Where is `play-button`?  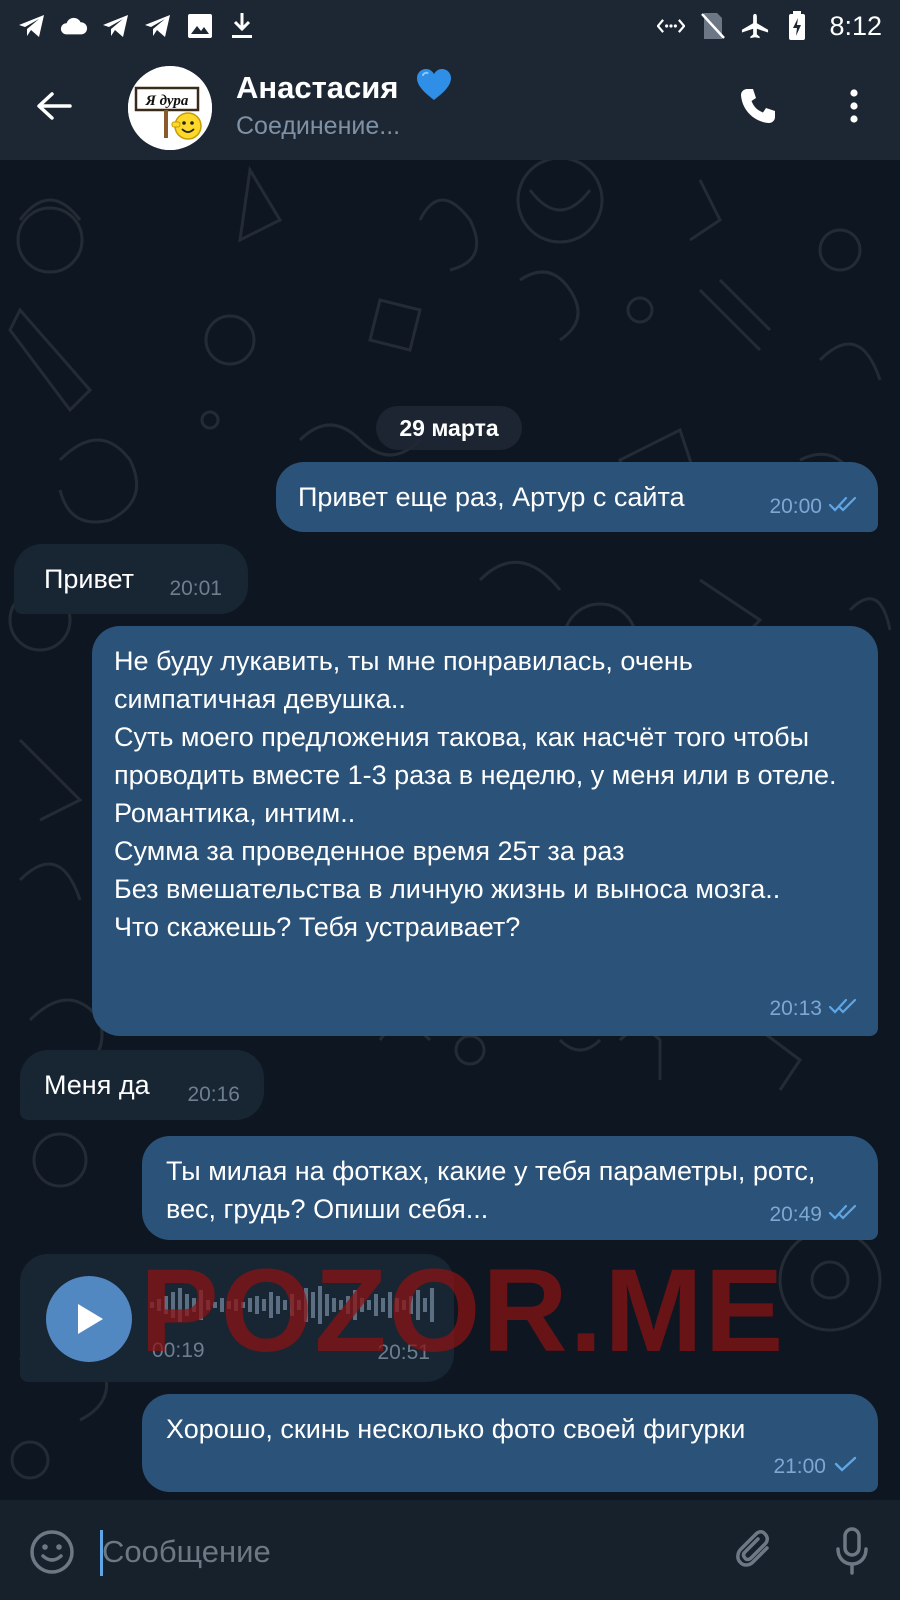
play-button is located at coordinates (89, 1319).